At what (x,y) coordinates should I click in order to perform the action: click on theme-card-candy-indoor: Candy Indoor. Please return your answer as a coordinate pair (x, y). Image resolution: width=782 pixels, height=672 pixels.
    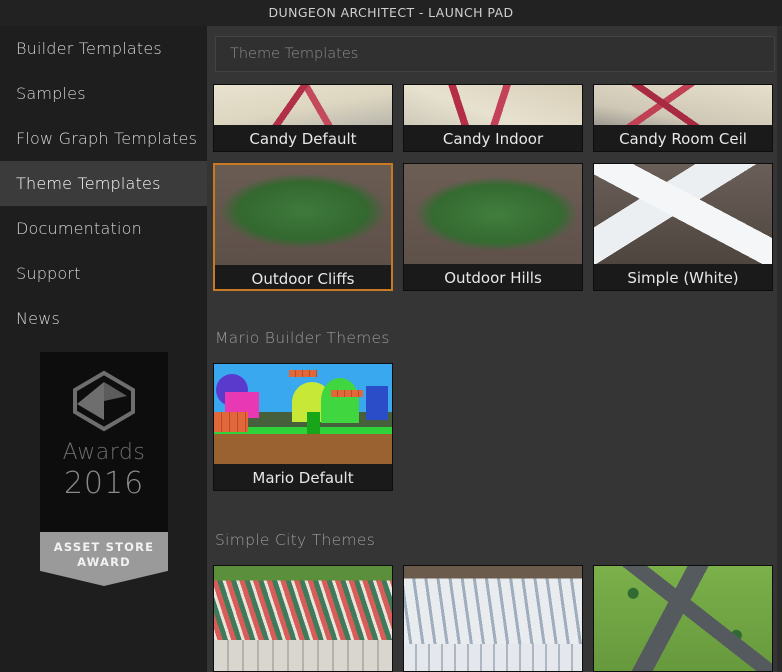
    Looking at the image, I should click on (493, 118).